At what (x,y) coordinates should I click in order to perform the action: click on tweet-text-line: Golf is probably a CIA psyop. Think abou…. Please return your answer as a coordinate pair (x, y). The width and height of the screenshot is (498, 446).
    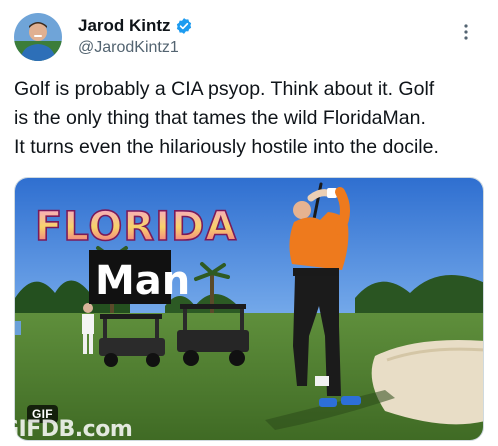
    Looking at the image, I should click on (224, 89).